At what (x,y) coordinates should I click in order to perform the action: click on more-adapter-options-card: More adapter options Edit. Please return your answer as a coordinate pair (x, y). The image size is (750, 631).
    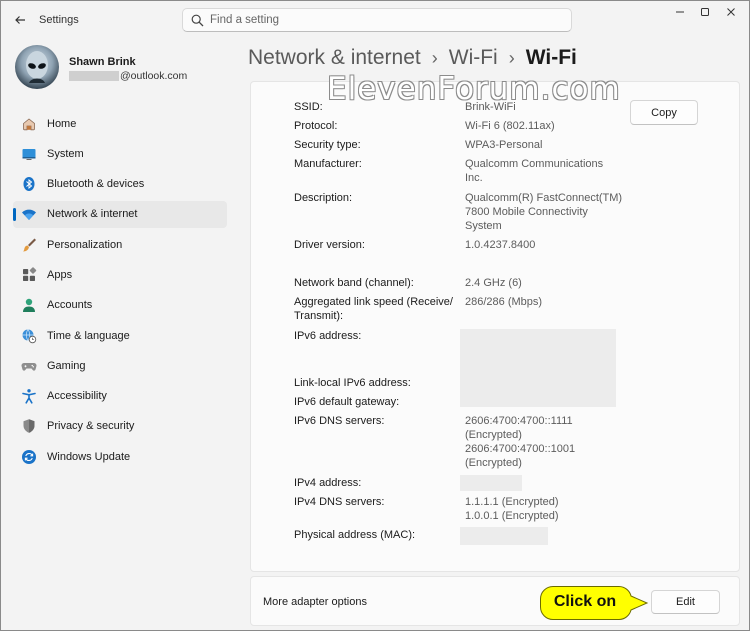
    Looking at the image, I should click on (495, 601).